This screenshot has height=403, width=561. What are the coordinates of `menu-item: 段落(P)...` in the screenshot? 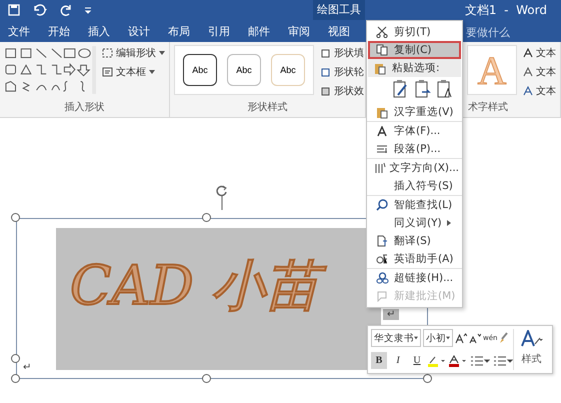 It's located at (414, 149).